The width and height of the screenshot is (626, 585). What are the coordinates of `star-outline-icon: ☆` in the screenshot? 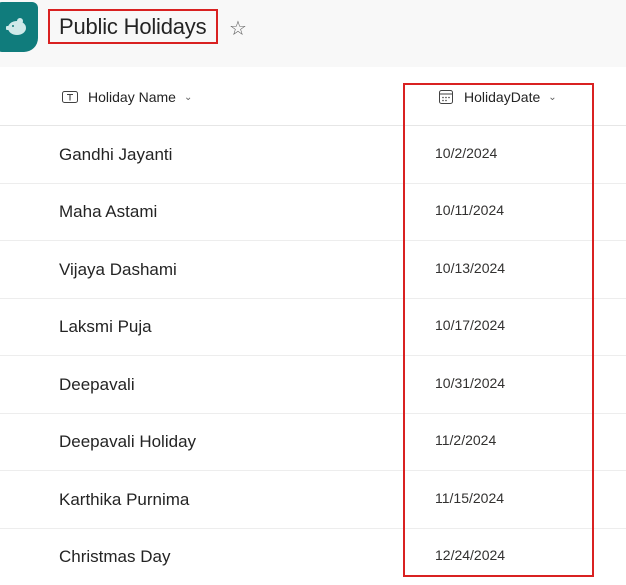 It's located at (238, 29).